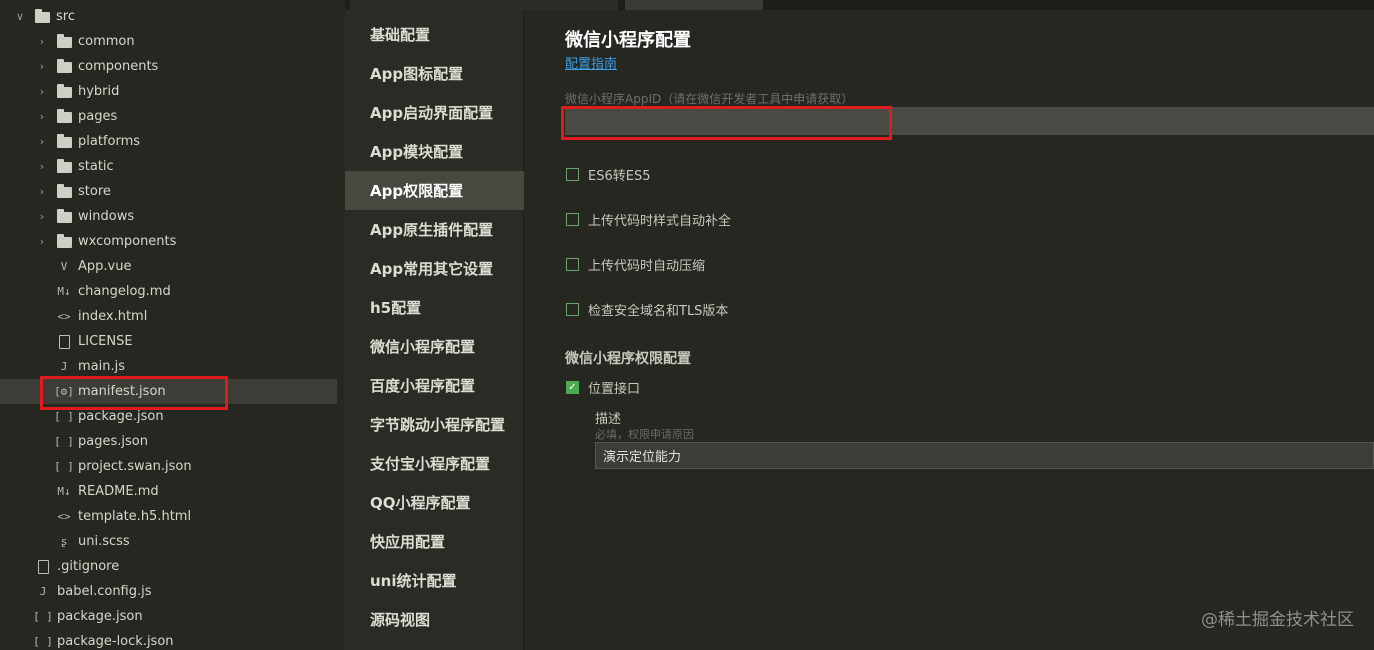 The image size is (1374, 650). What do you see at coordinates (591, 62) in the screenshot?
I see `config-guide-link: 配置指南` at bounding box center [591, 62].